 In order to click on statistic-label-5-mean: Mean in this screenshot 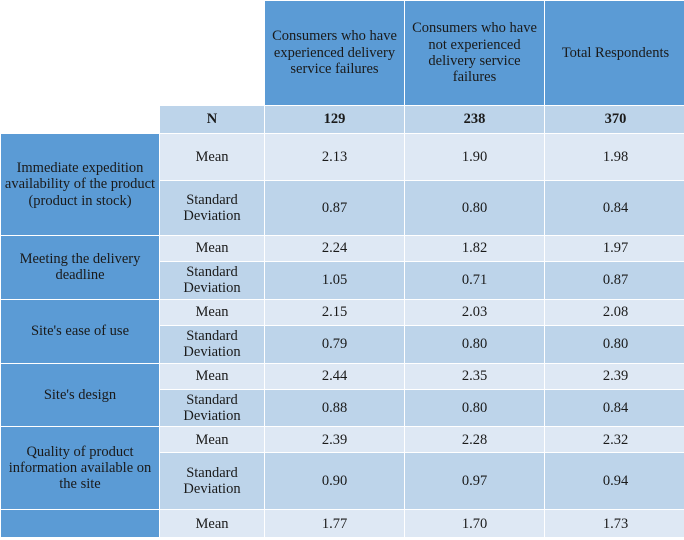, I will do `click(212, 523)`.